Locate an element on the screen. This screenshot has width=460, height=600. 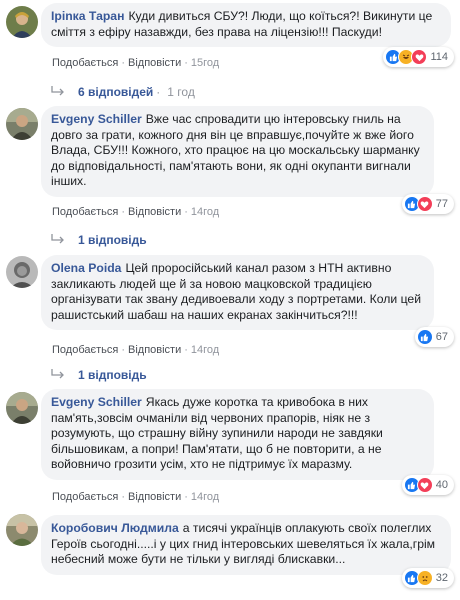
reaction-count: 114 is located at coordinates (439, 57).